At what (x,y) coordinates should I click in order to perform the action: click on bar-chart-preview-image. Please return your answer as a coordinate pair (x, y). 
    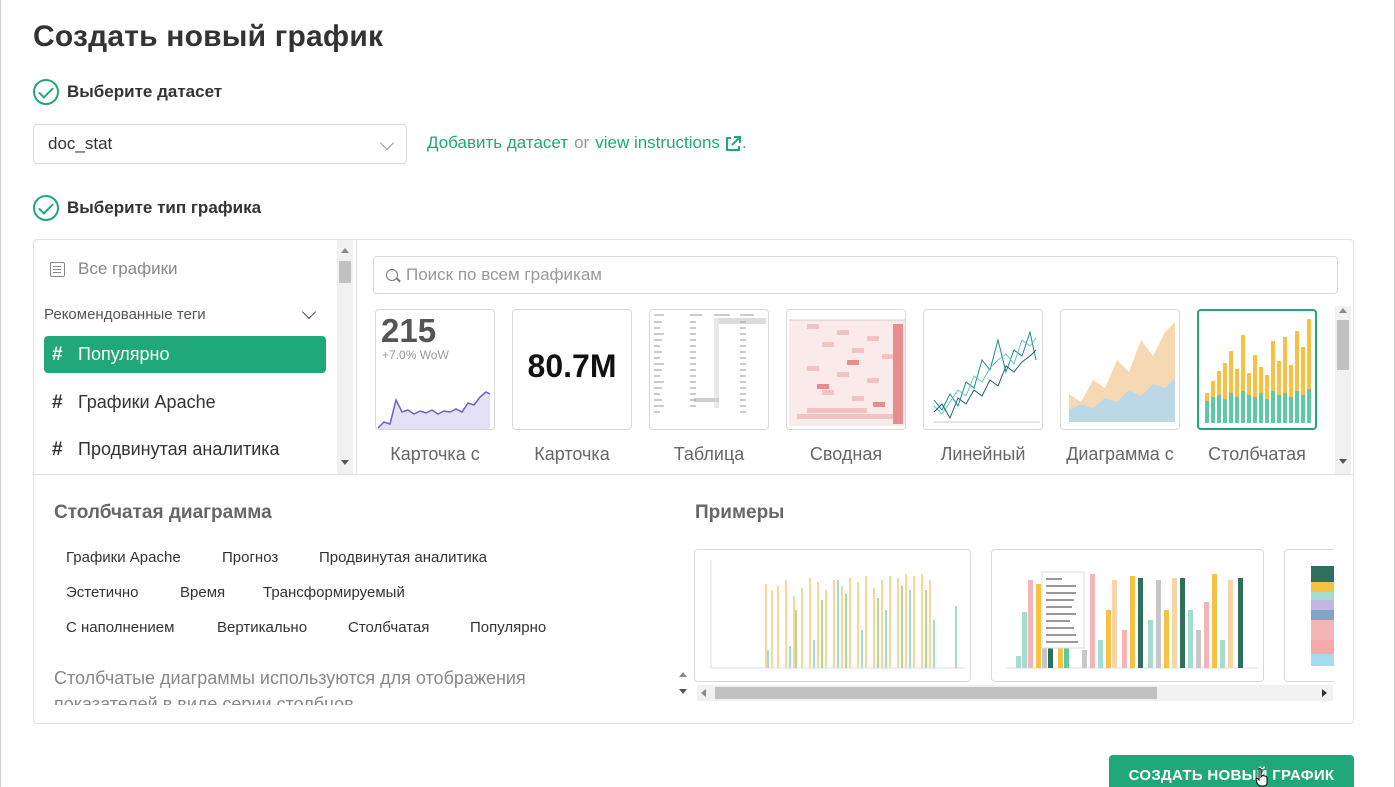
    Looking at the image, I should click on (1258, 371).